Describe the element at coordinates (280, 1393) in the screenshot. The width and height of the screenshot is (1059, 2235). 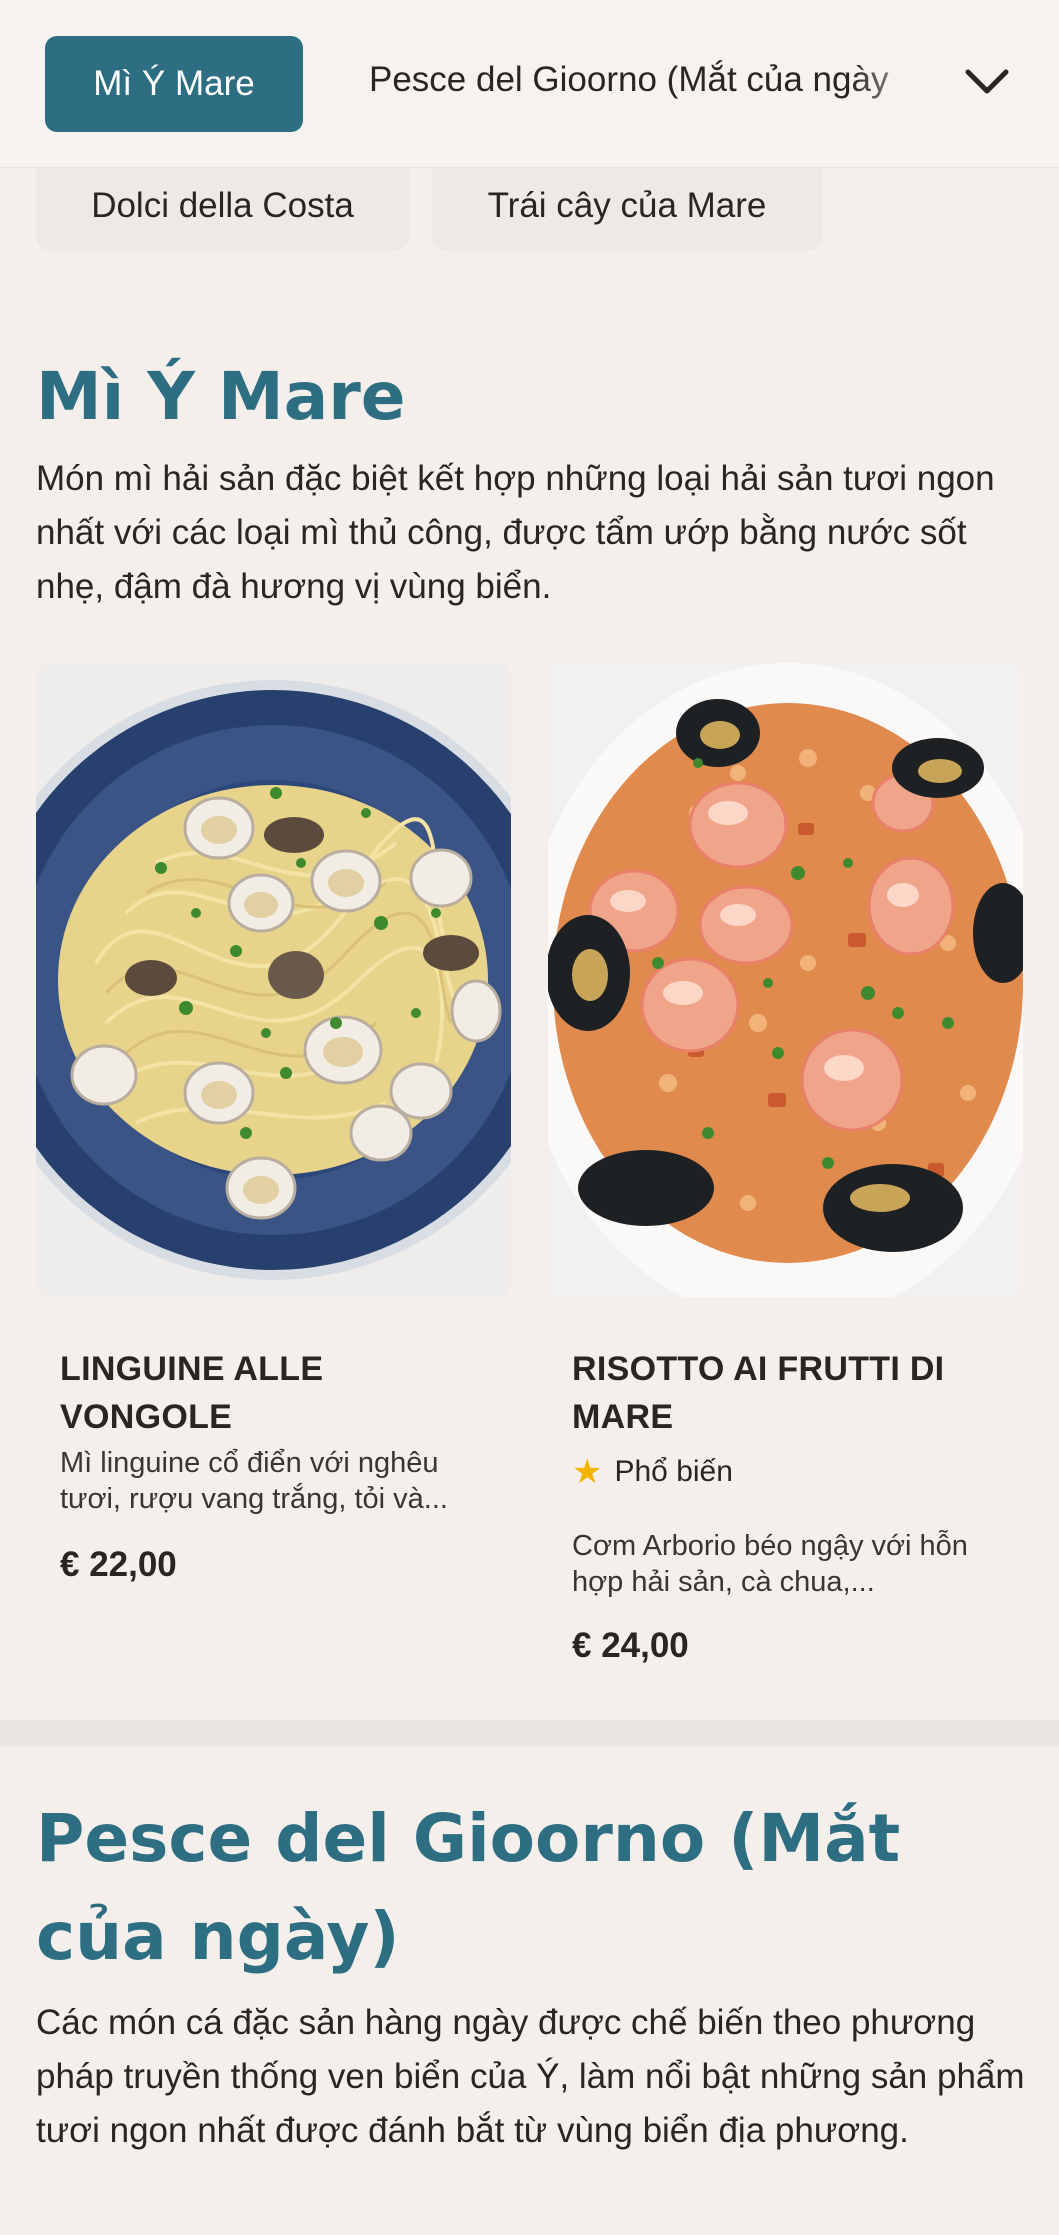
I see `item-name: LINGUINE ALLE VONGOLE` at that location.